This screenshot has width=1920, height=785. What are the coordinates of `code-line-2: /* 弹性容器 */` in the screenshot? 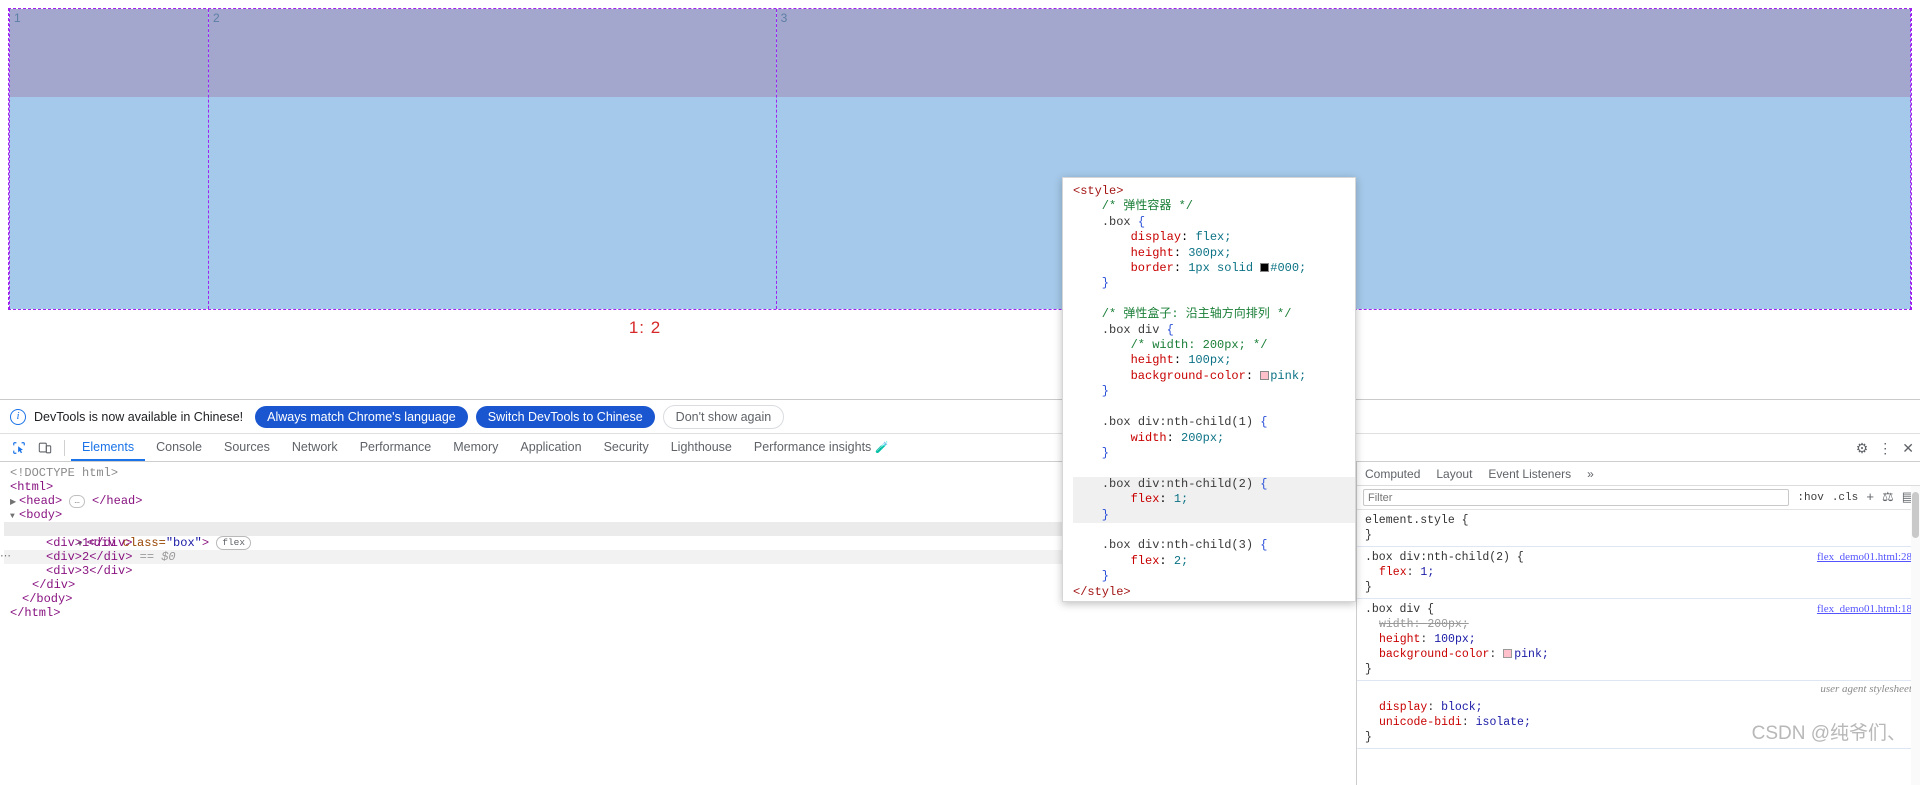 It's located at (1214, 206).